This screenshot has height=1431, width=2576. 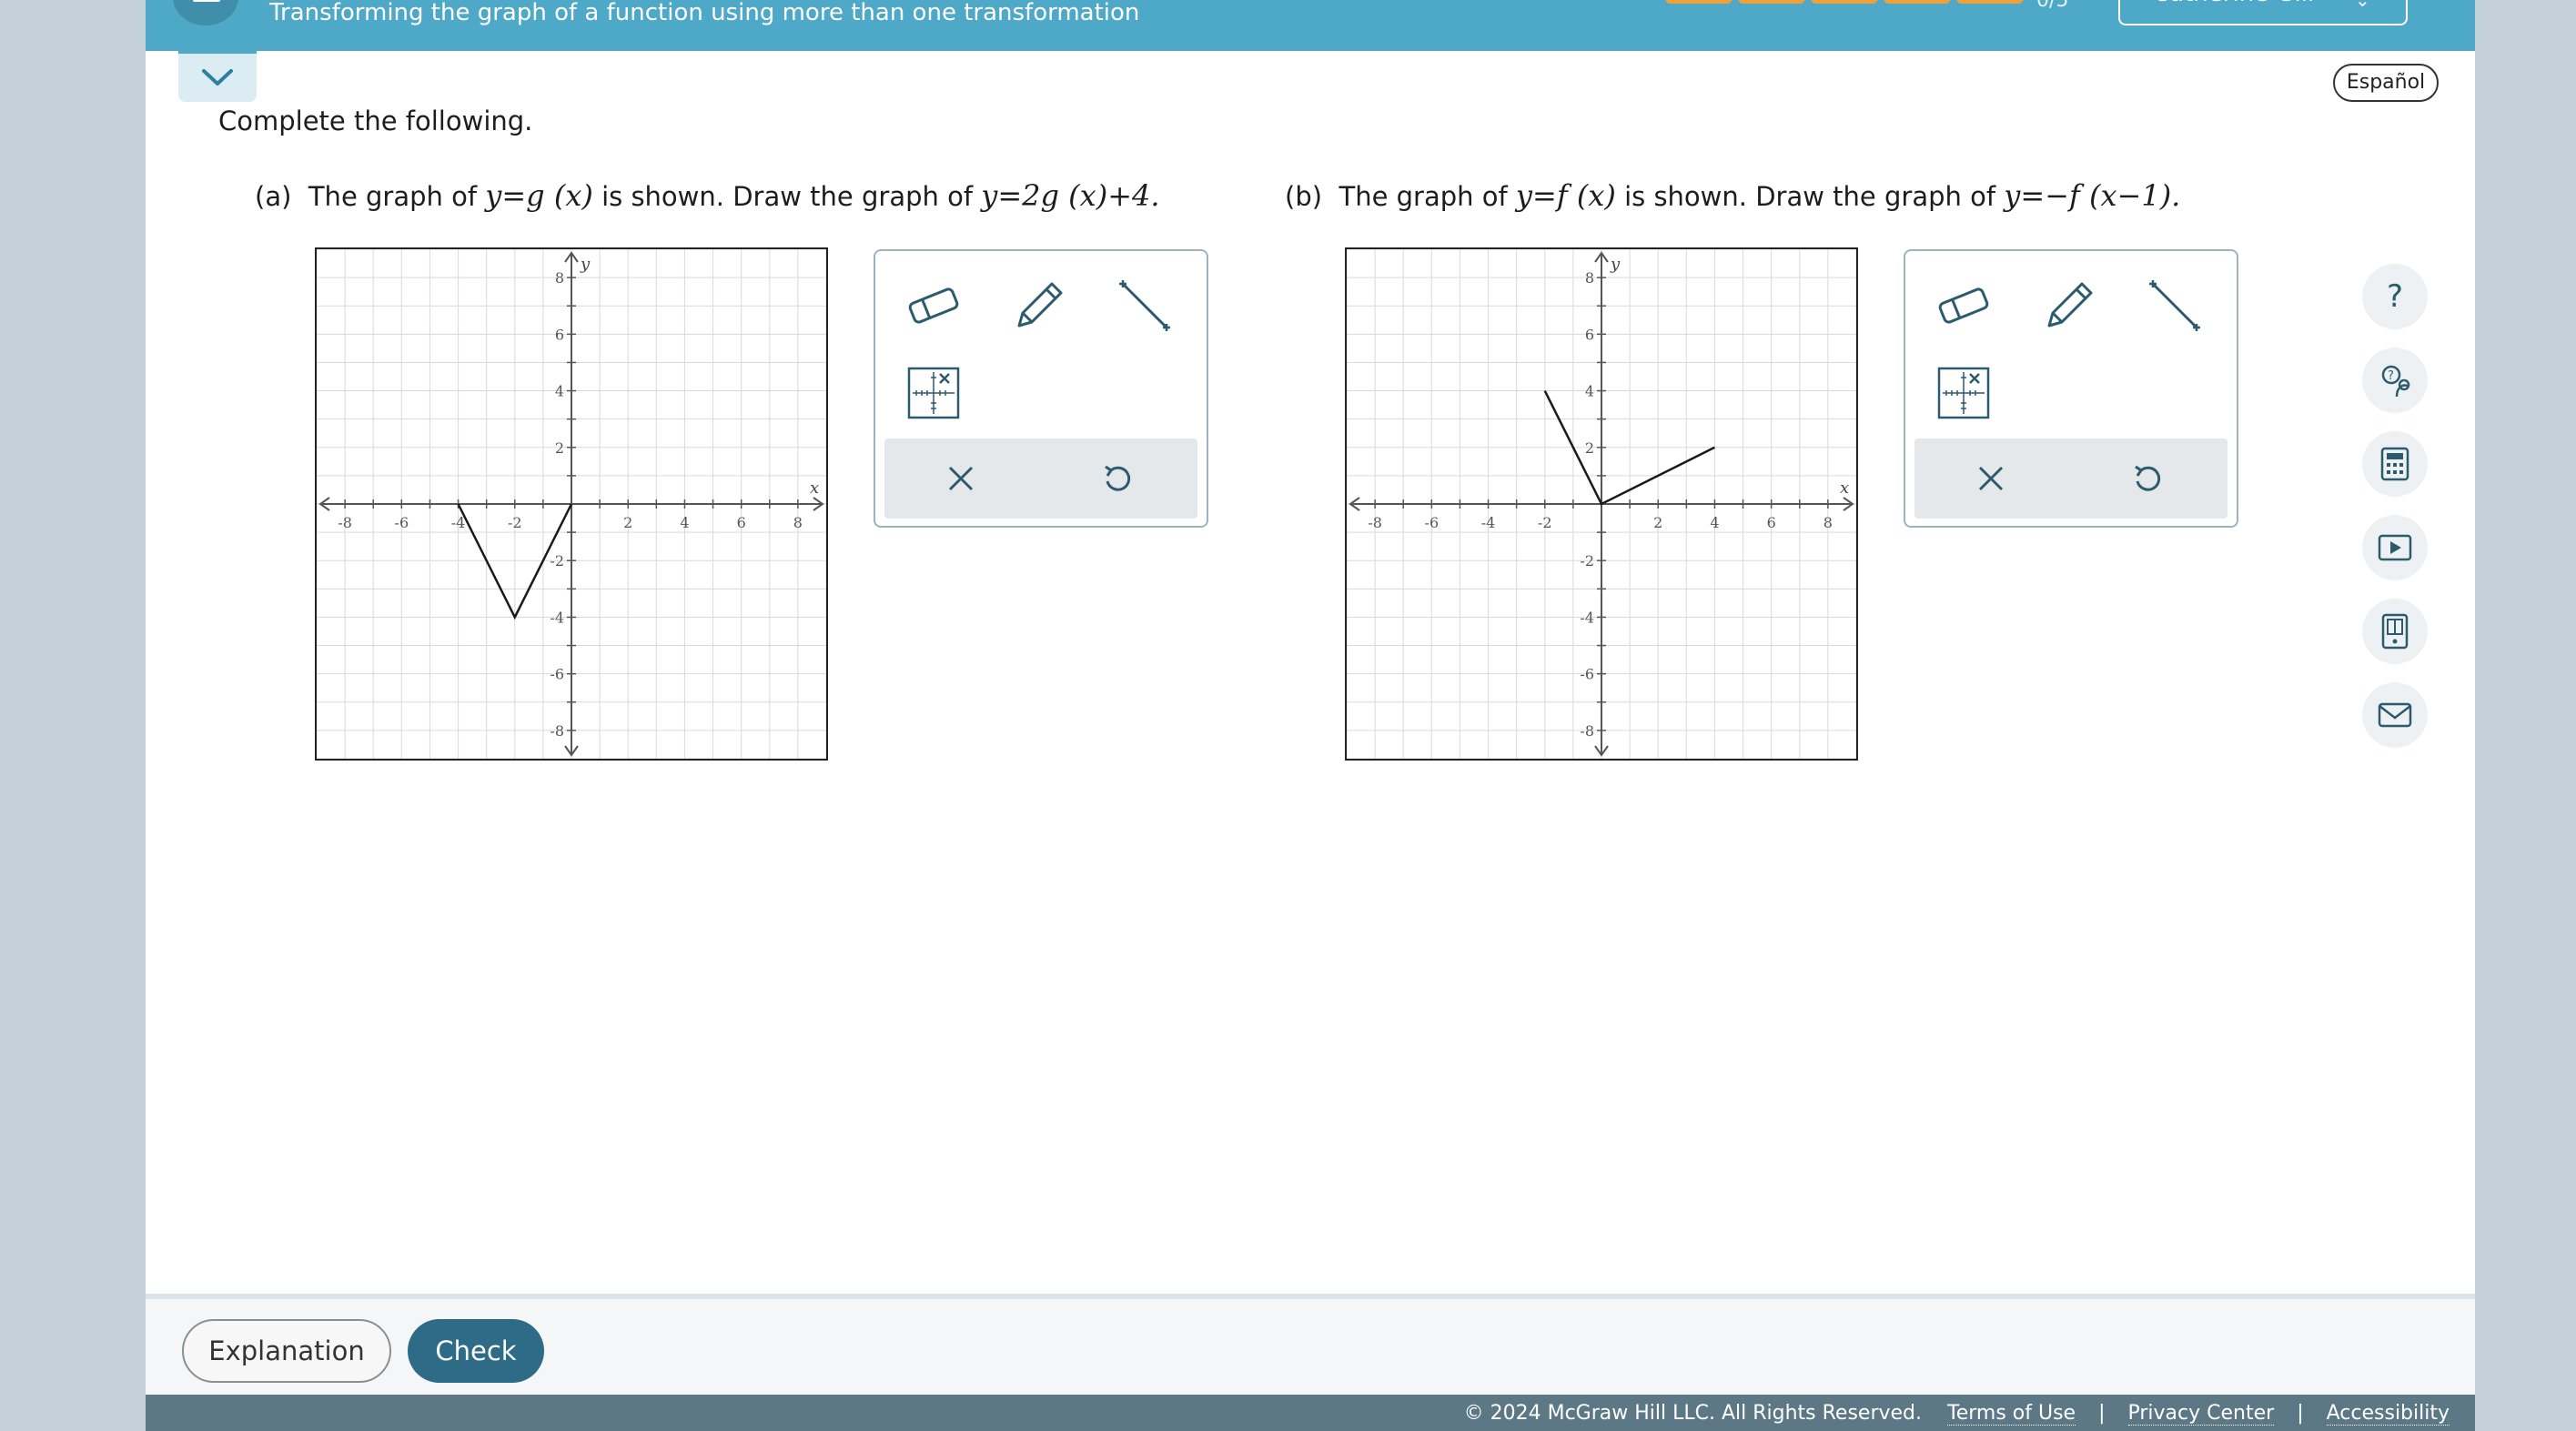 I want to click on graph-canvas-b: -8 -6 -4 -2 2 4 6 8 8 6 4 2 -2 -4 -6 -8 x y, so click(x=1601, y=504).